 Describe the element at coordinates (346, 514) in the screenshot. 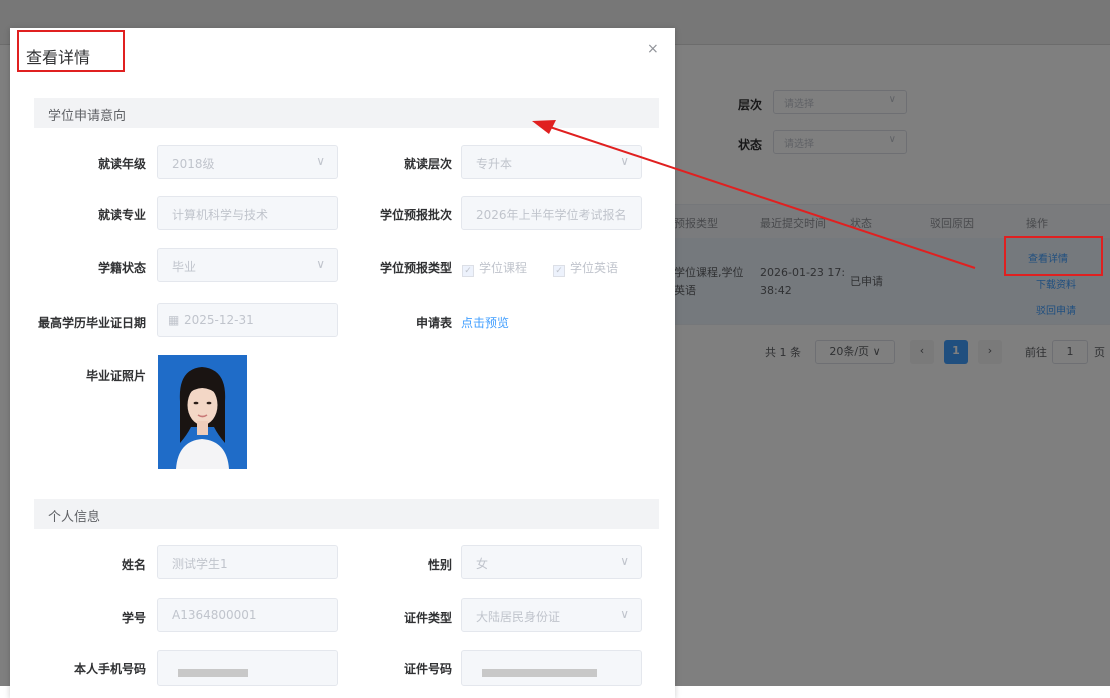

I see `section-personal-header: 个人信息` at that location.